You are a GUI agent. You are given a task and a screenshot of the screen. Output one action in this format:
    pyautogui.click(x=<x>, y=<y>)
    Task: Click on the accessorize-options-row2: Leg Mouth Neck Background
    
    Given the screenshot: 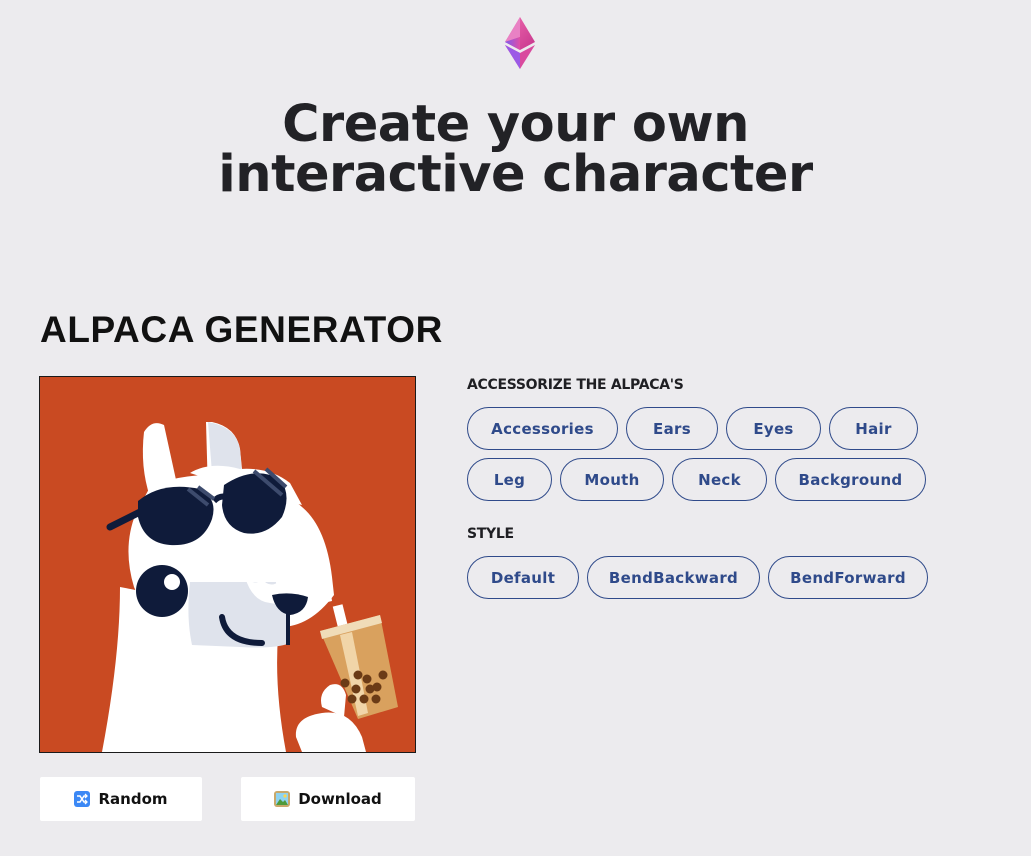 What is the action you would take?
    pyautogui.click(x=696, y=479)
    